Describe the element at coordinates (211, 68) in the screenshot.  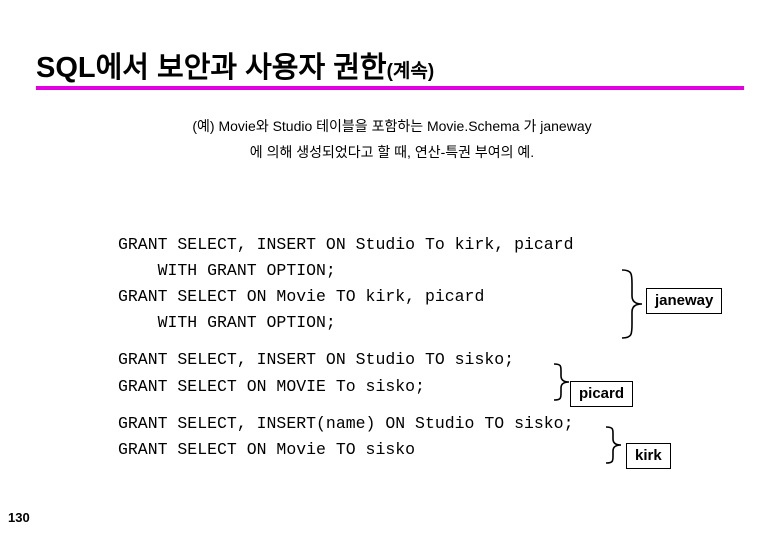
I see `page-title-main: SQL에서 보안과 사용자 권한` at that location.